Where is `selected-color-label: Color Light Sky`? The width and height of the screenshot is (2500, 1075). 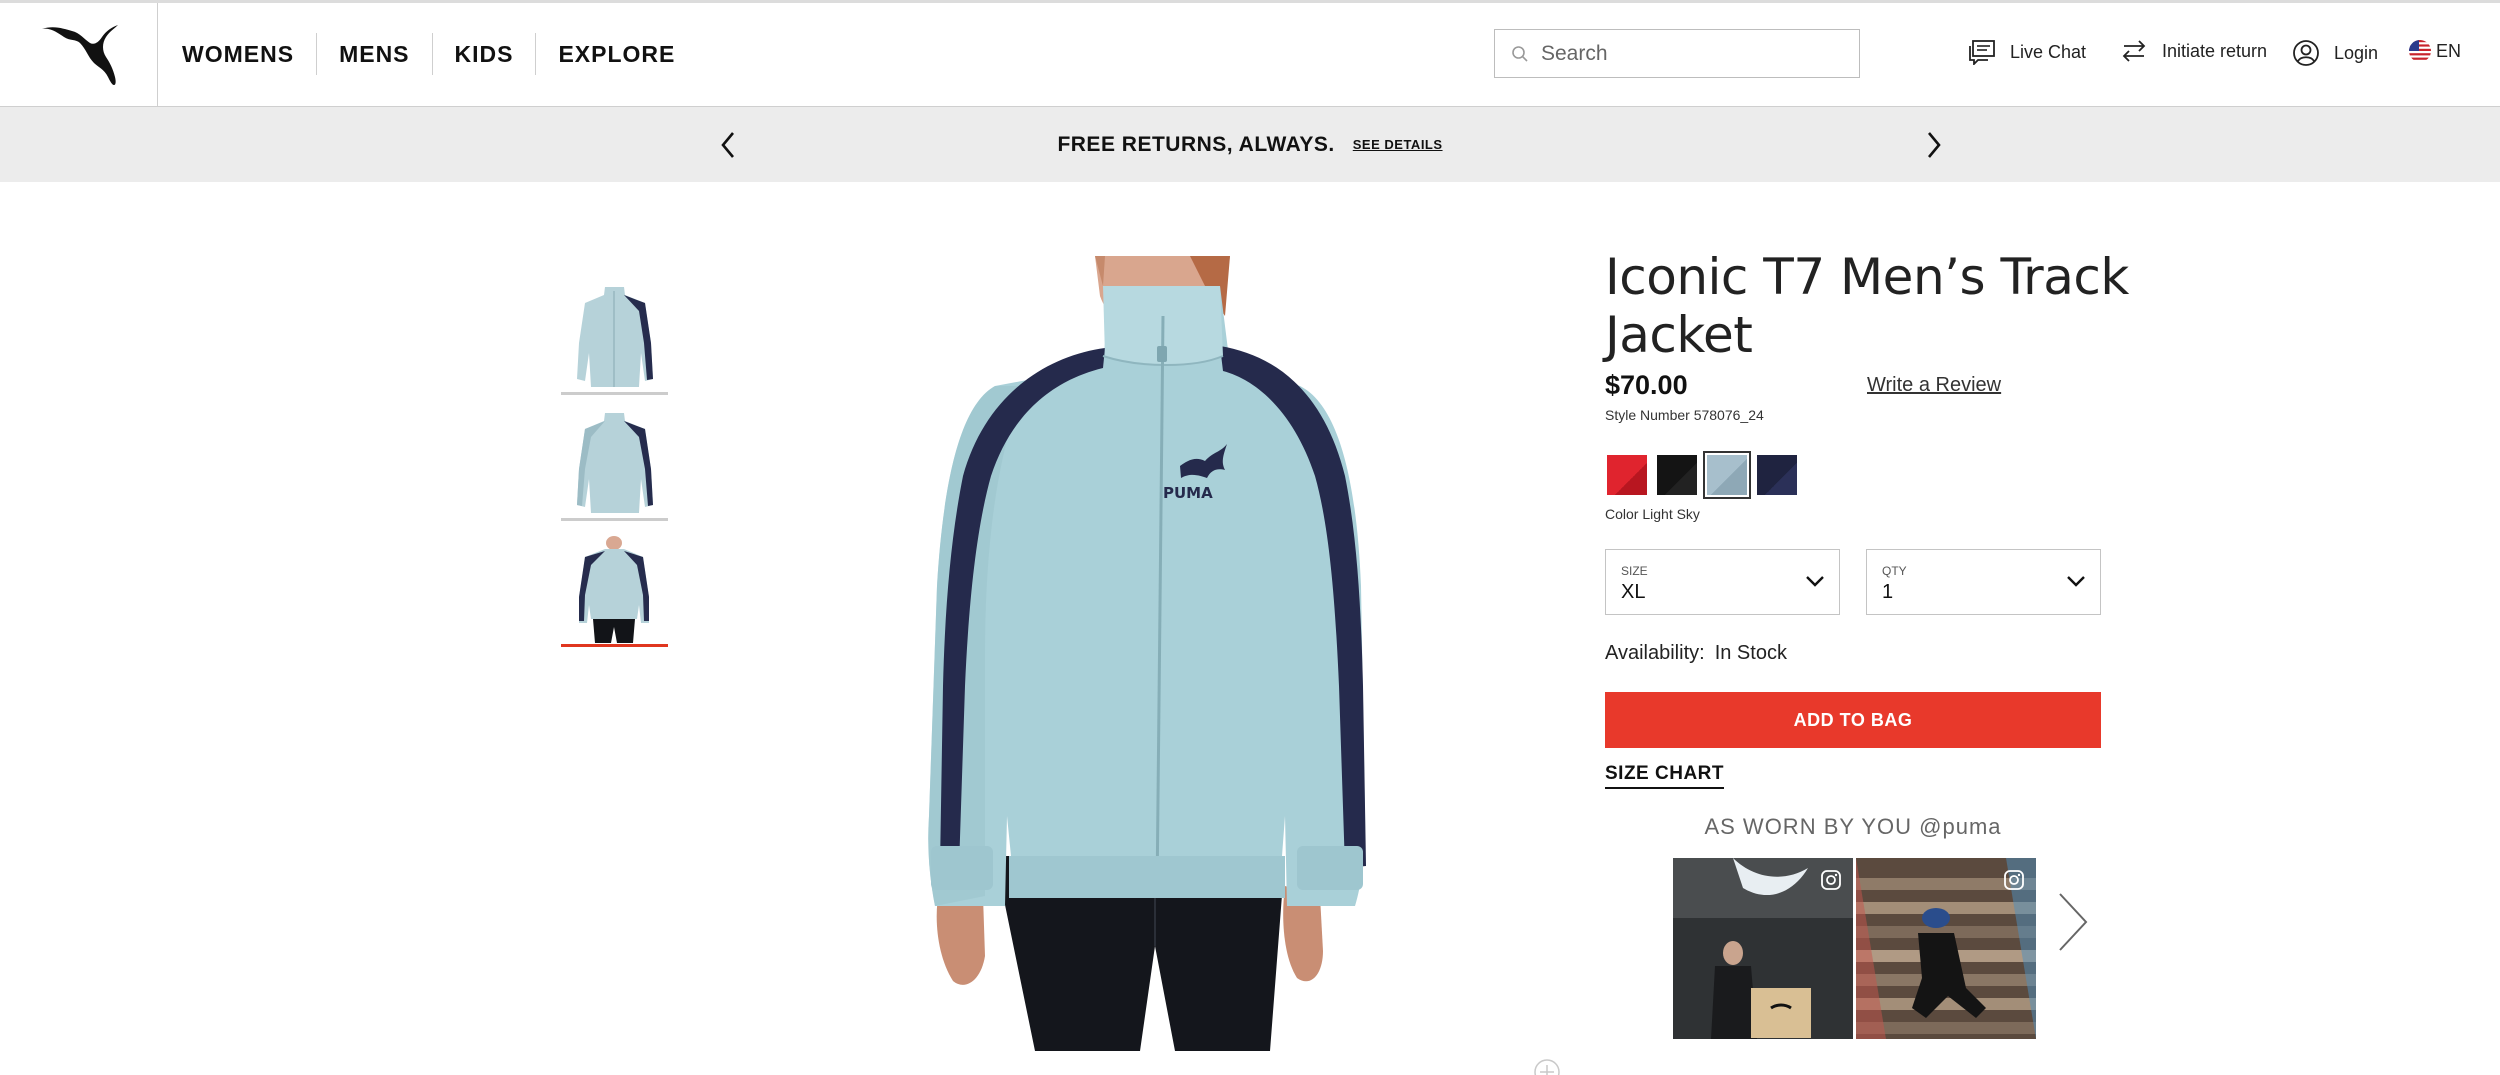
selected-color-label: Color Light Sky is located at coordinates (1652, 514).